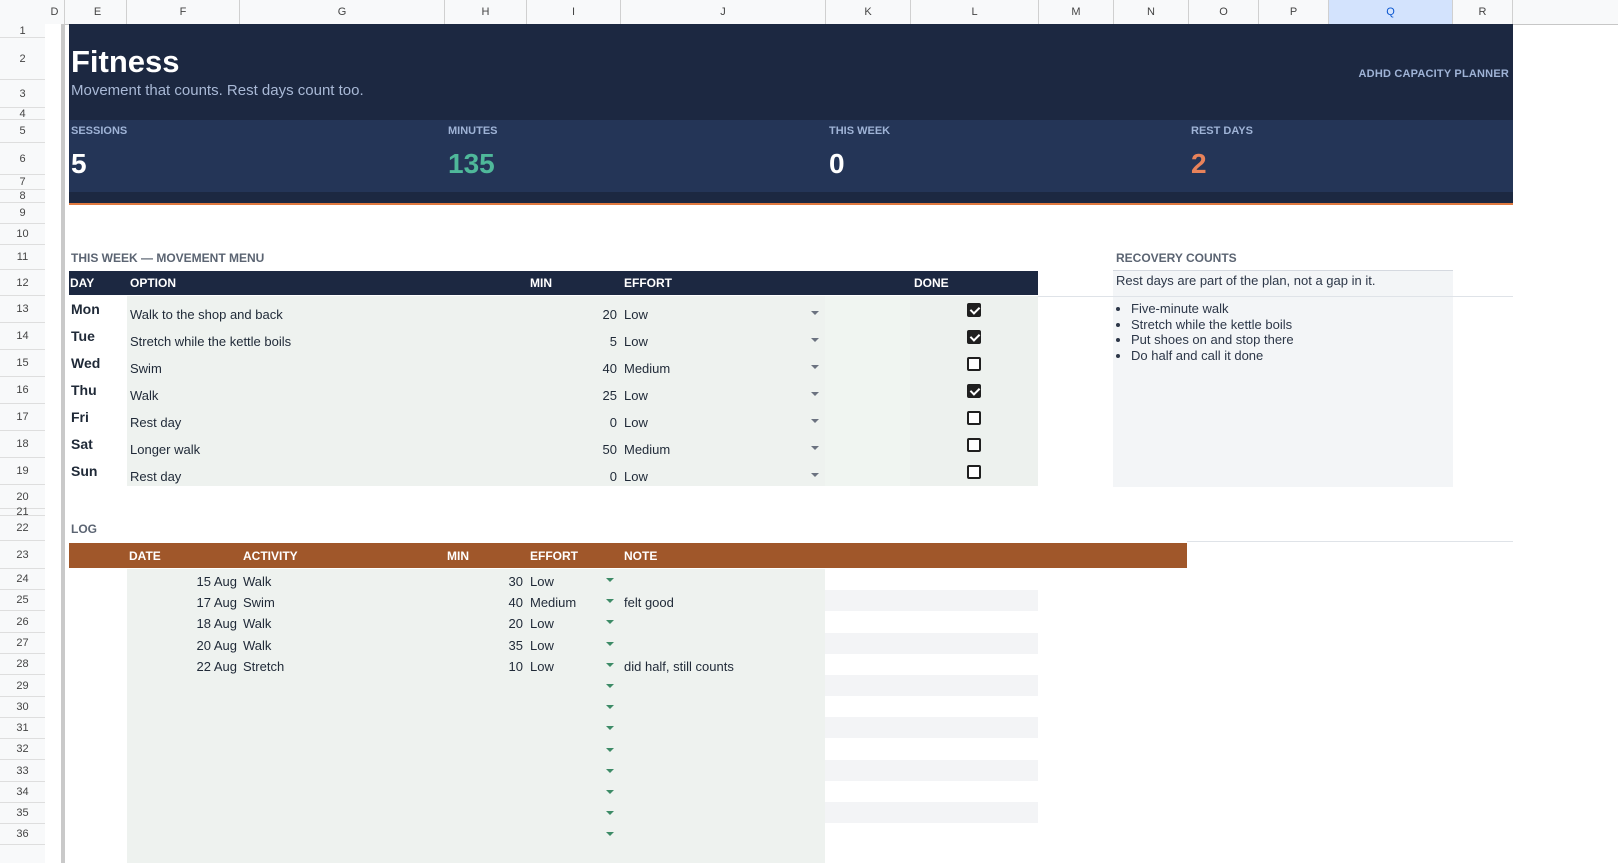  Describe the element at coordinates (22, 771) in the screenshot. I see `row-header-33: 33` at that location.